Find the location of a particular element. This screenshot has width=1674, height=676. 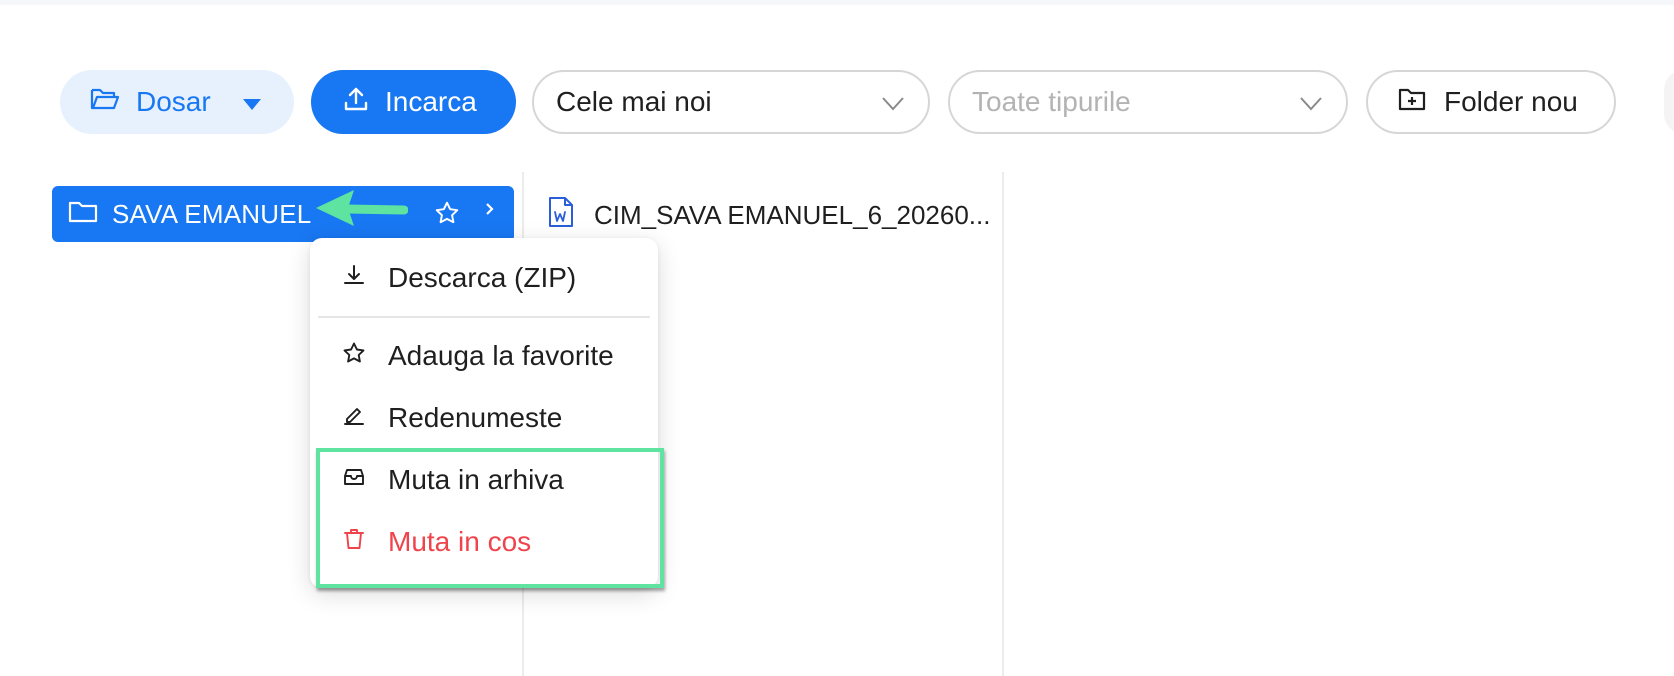

top-strip is located at coordinates (837, 2).